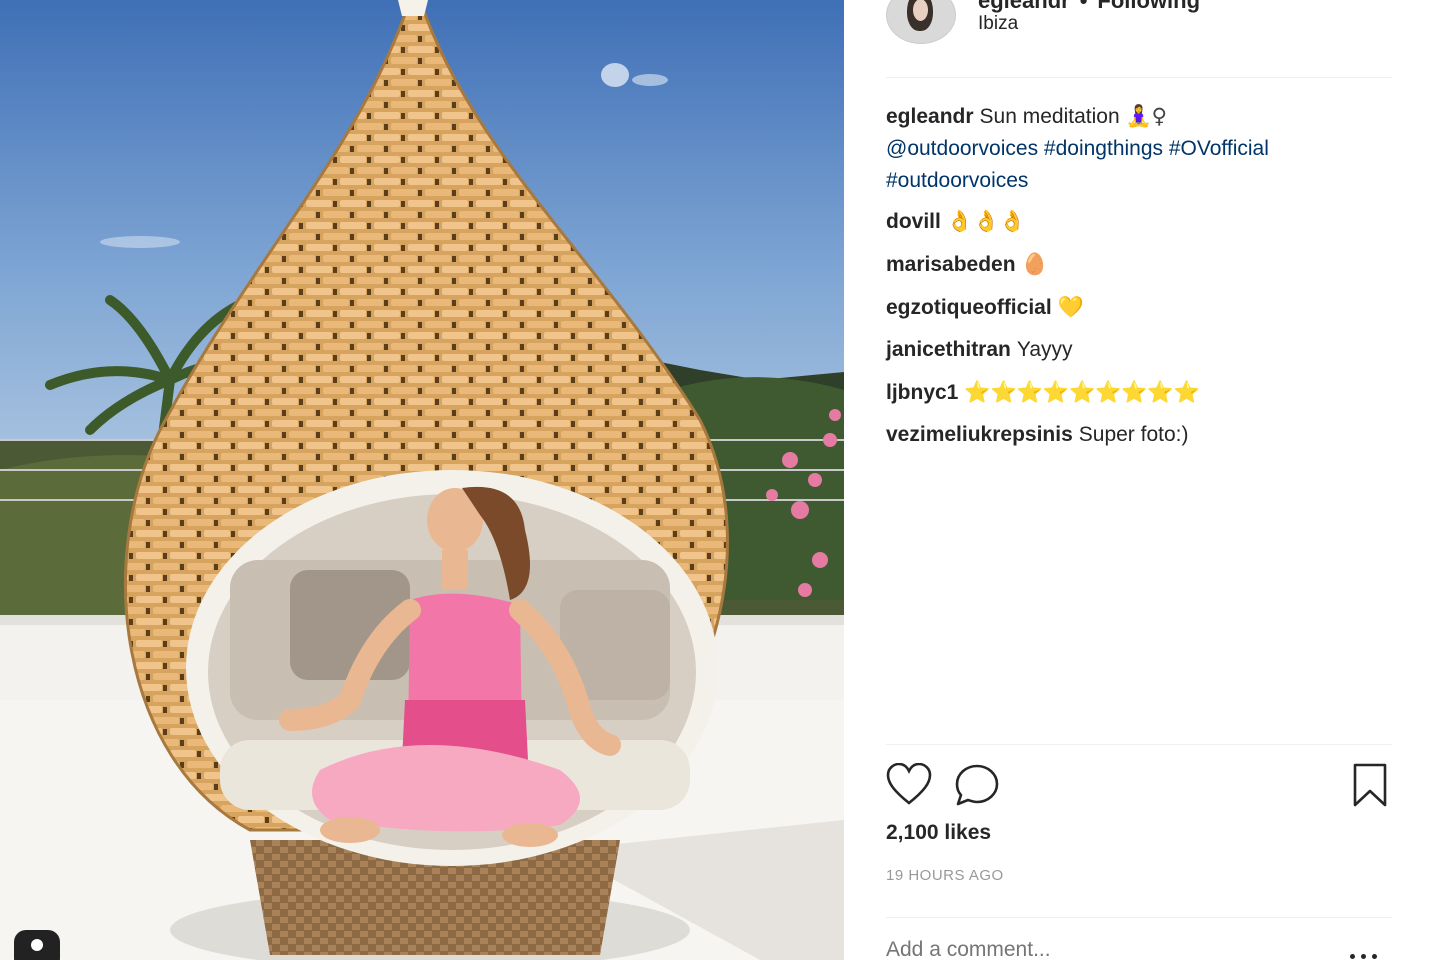 This screenshot has height=960, width=1440. I want to click on add-comment-section, so click(1139, 938).